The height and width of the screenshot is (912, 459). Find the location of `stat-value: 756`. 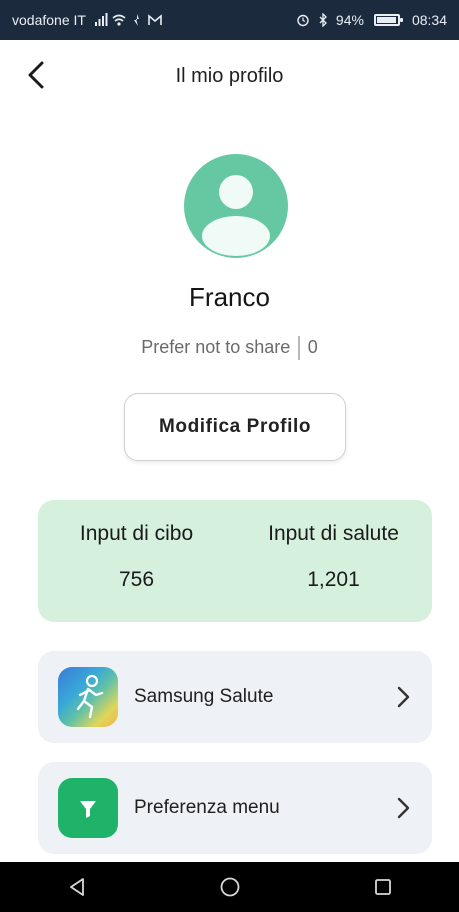

stat-value: 756 is located at coordinates (136, 579).